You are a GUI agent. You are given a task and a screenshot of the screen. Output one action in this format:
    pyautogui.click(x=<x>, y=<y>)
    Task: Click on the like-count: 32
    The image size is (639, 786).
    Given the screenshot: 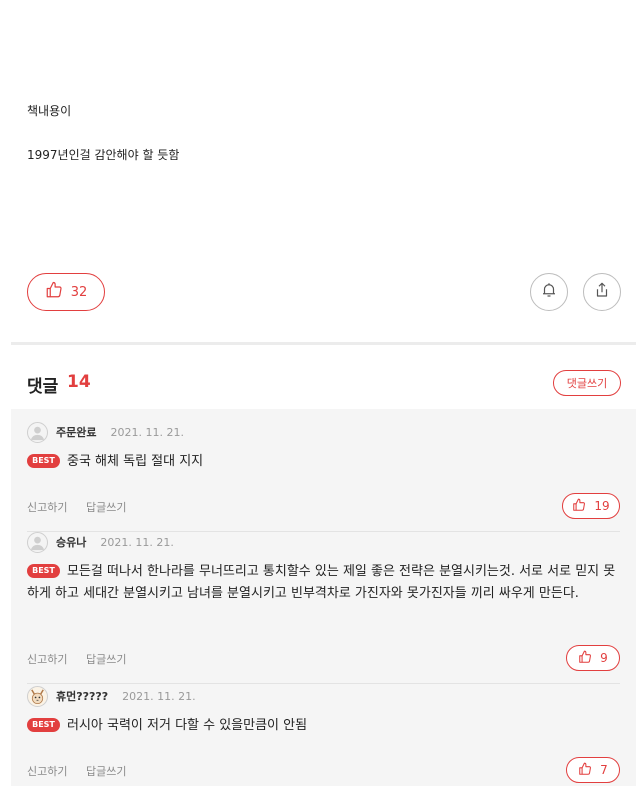 What is the action you would take?
    pyautogui.click(x=79, y=292)
    